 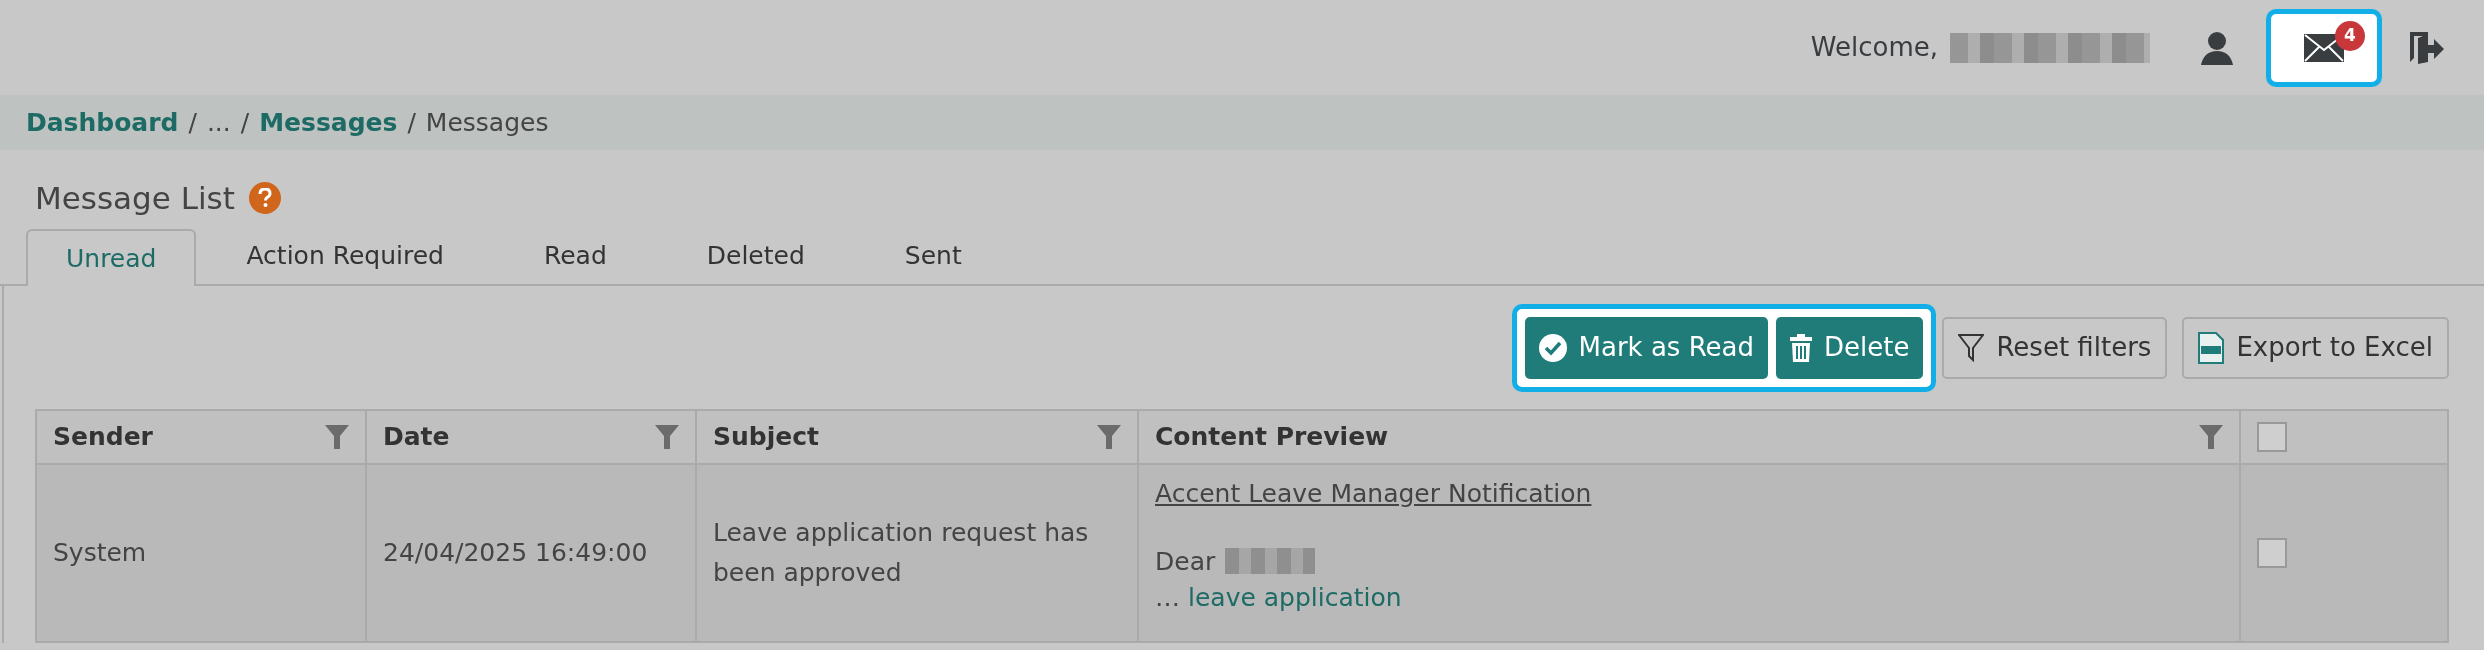 I want to click on tab: Action Required, so click(x=345, y=255).